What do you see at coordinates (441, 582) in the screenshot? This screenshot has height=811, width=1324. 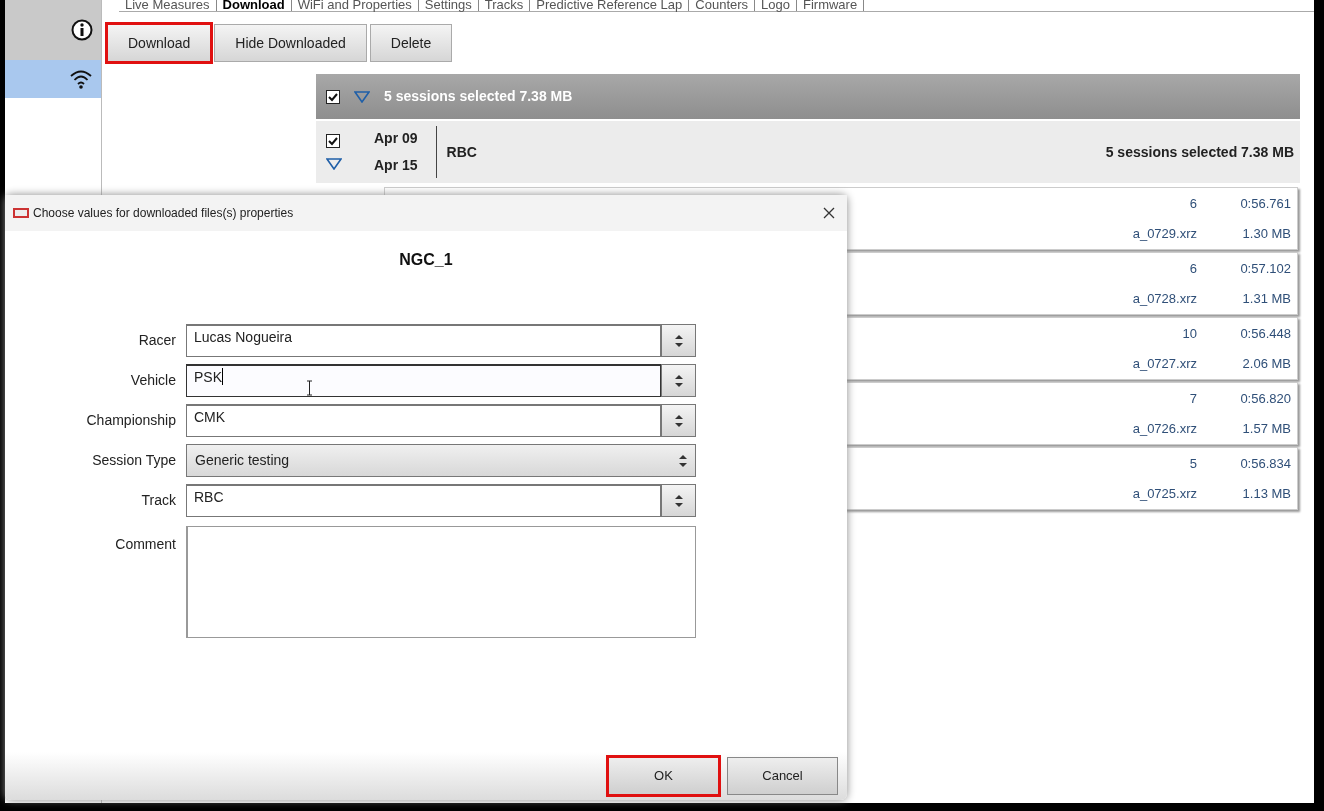 I see `comment-field` at bounding box center [441, 582].